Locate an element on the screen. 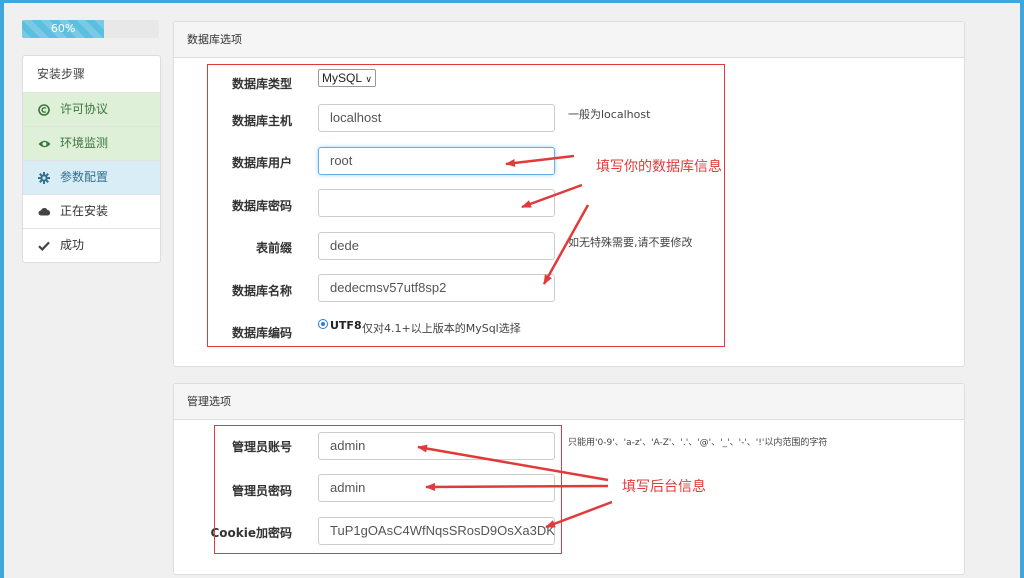 This screenshot has width=1024, height=578. cloud-icon is located at coordinates (44, 212).